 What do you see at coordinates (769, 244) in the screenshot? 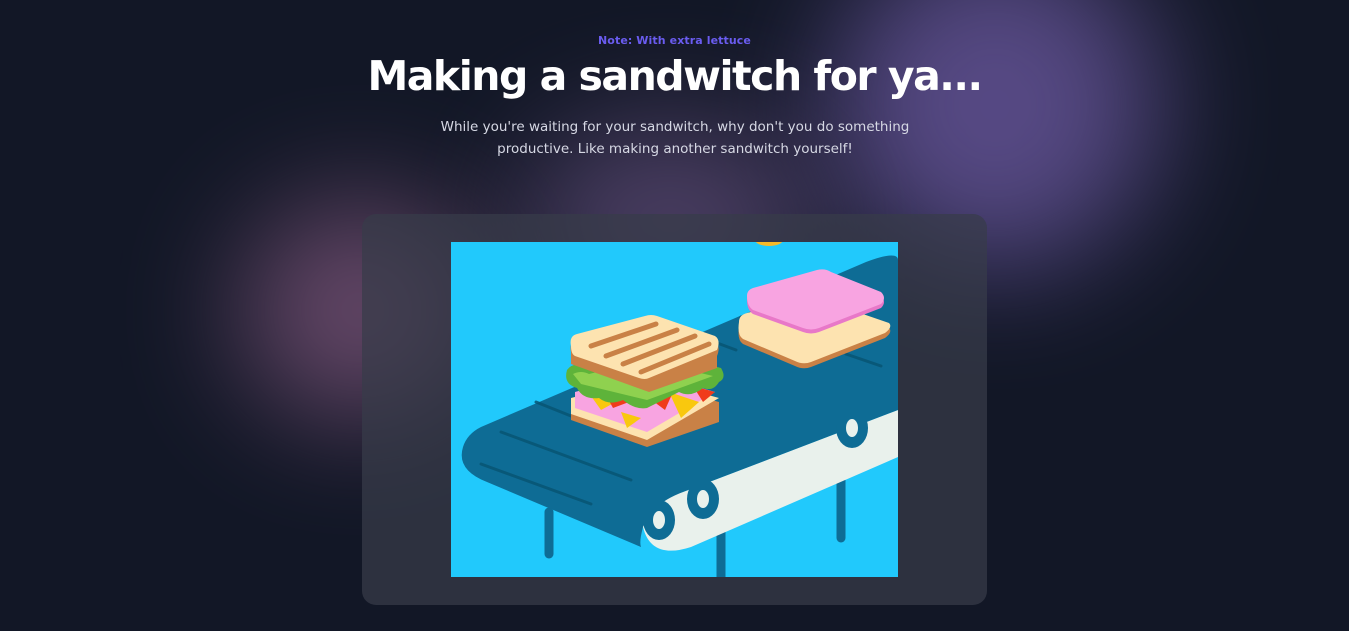
I see `item-peek` at bounding box center [769, 244].